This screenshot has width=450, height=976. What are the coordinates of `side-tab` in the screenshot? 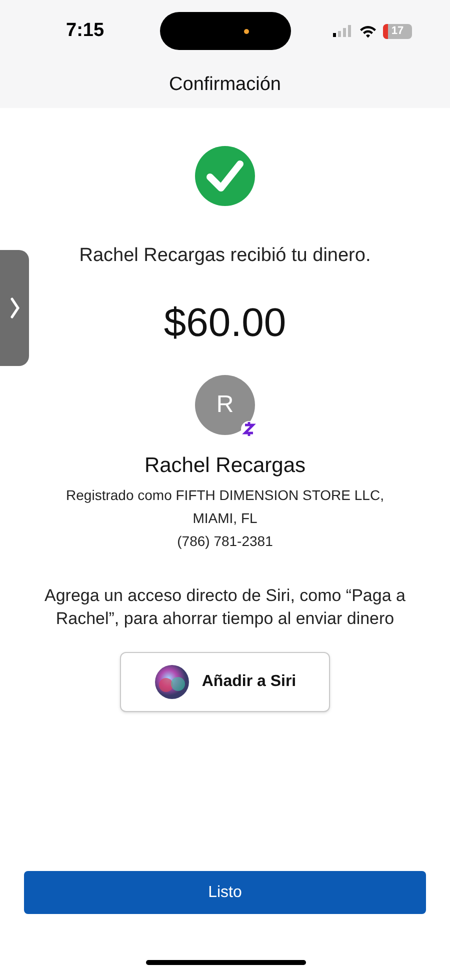 It's located at (14, 308).